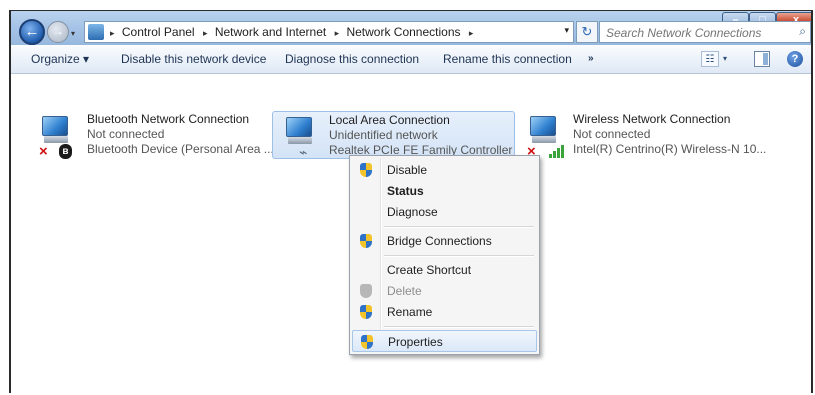 This screenshot has width=815, height=395. I want to click on breadcrumb-control-panel: Control Panel, so click(158, 32).